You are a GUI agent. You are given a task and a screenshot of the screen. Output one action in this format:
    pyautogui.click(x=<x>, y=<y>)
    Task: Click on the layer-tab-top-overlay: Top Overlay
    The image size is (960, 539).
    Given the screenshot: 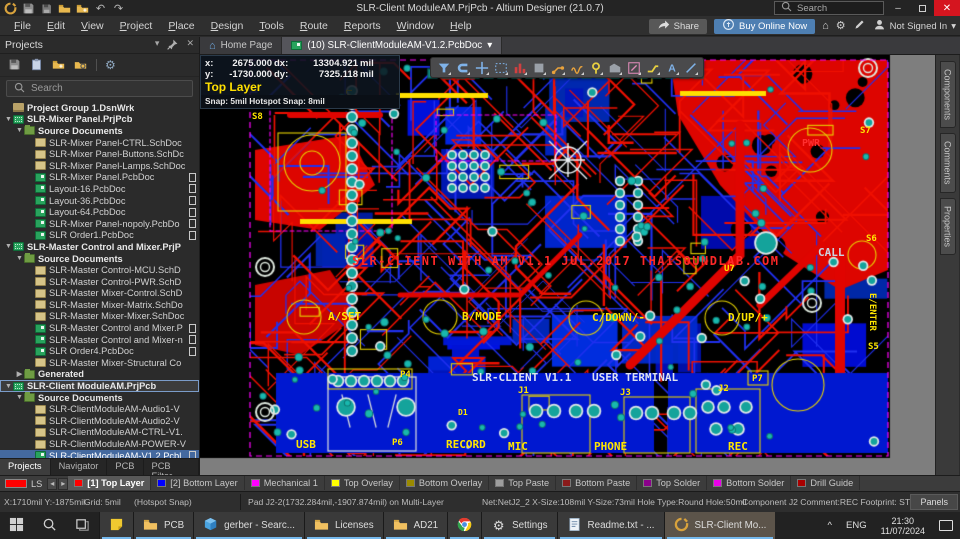 What is the action you would take?
    pyautogui.click(x=362, y=483)
    